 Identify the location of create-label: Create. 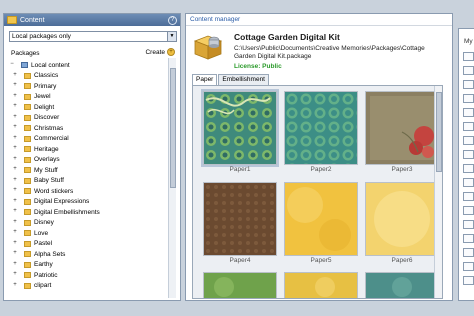
(155, 52).